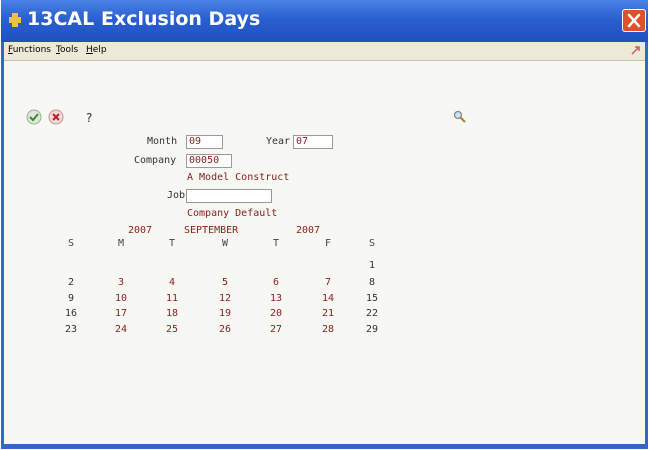 Image resolution: width=649 pixels, height=450 pixels. Describe the element at coordinates (636, 50) in the screenshot. I see `restore-icon` at that location.